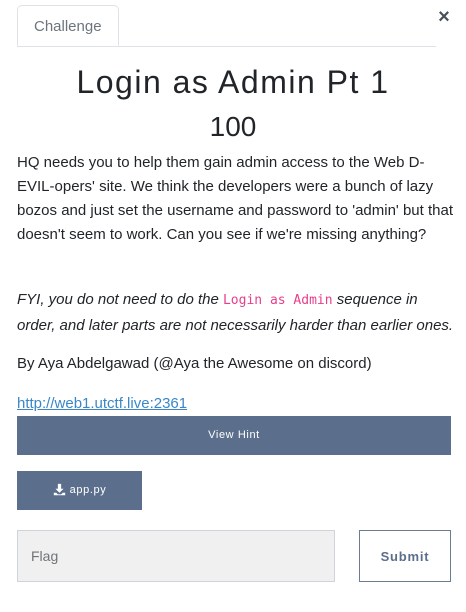 The image size is (466, 612). What do you see at coordinates (233, 82) in the screenshot?
I see `challenge-title: Login as Admin Pt 1` at bounding box center [233, 82].